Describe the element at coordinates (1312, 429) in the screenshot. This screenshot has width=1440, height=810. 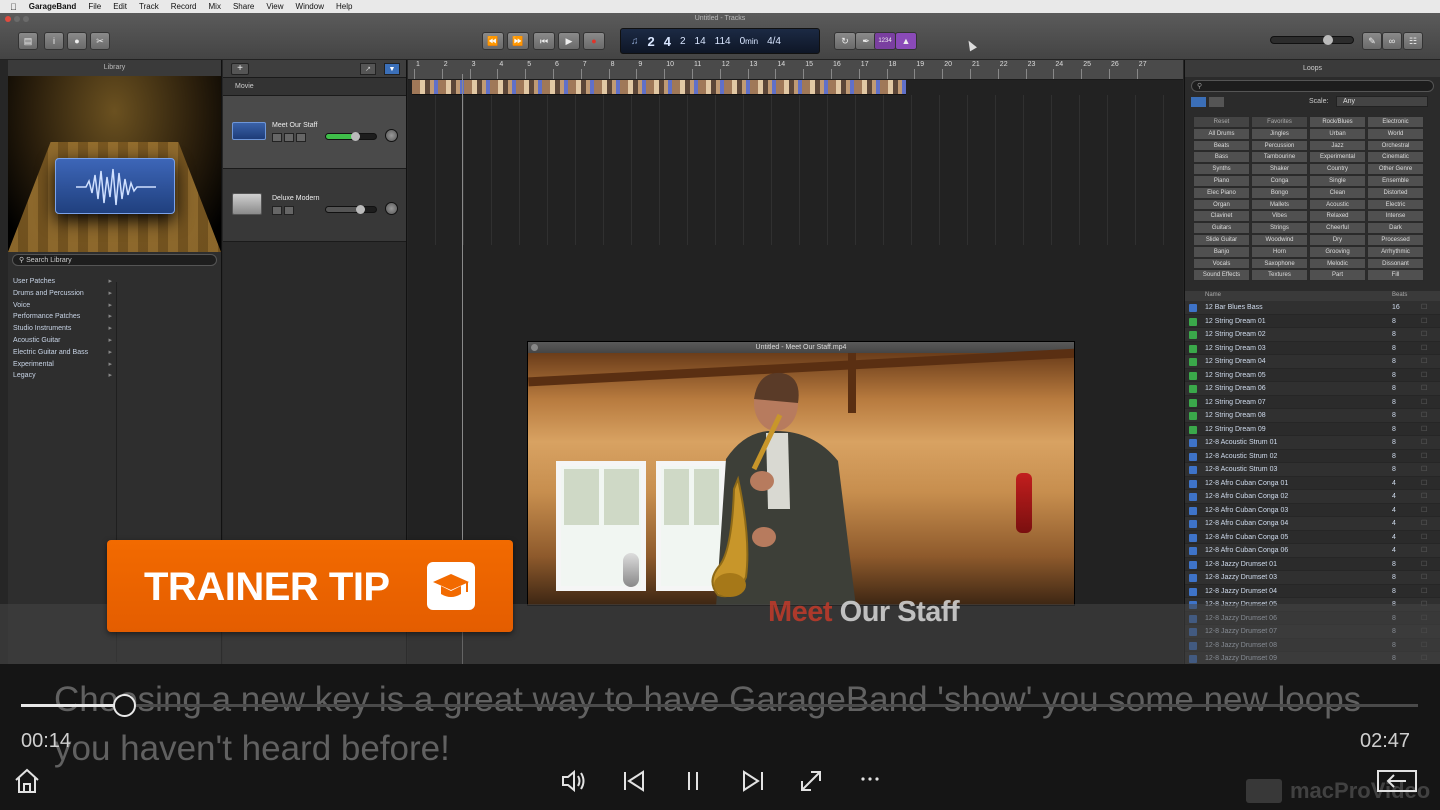
I see `loop-row: 12 String Dream 09 8 ☐` at that location.